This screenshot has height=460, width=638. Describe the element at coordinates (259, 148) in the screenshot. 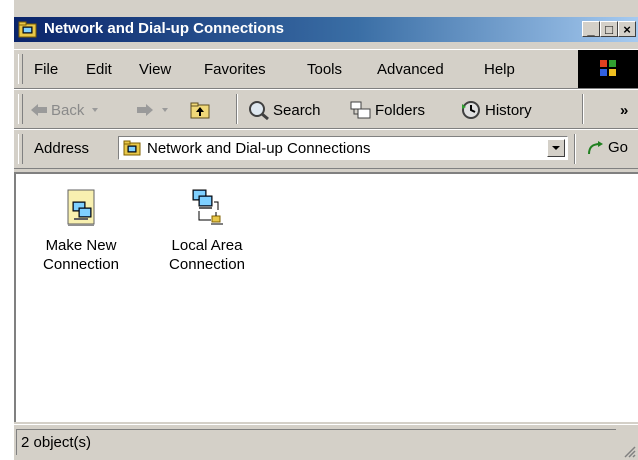

I see `address-value: Network and Dial-up Connections` at that location.